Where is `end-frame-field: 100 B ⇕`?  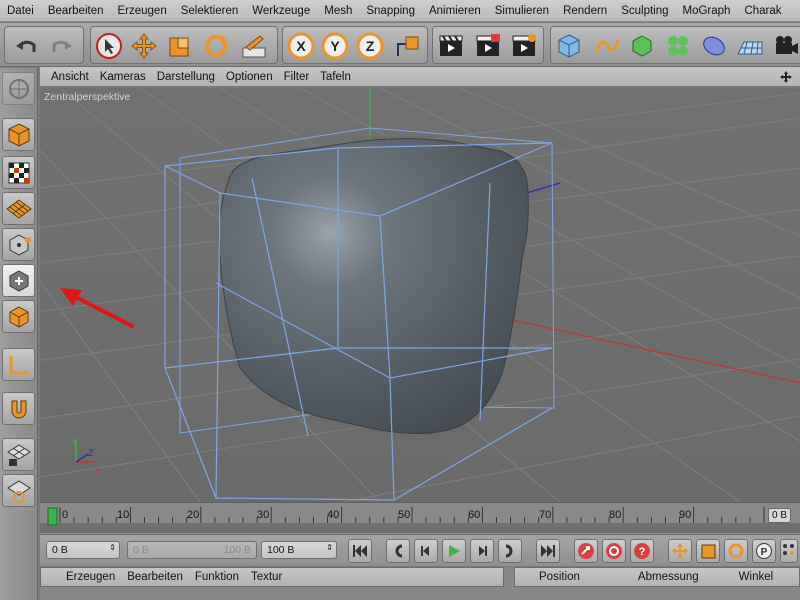
end-frame-field: 100 B ⇕ is located at coordinates (299, 550).